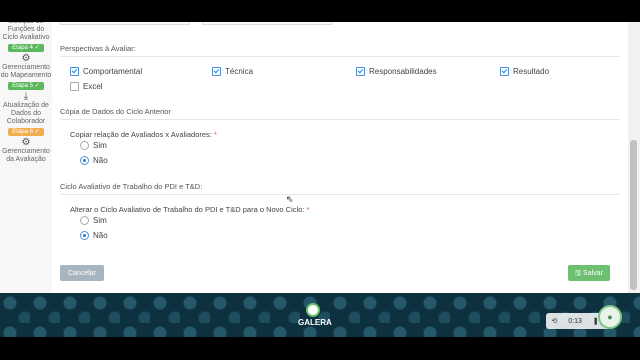  I want to click on checkbox-label: Resultado, so click(531, 71).